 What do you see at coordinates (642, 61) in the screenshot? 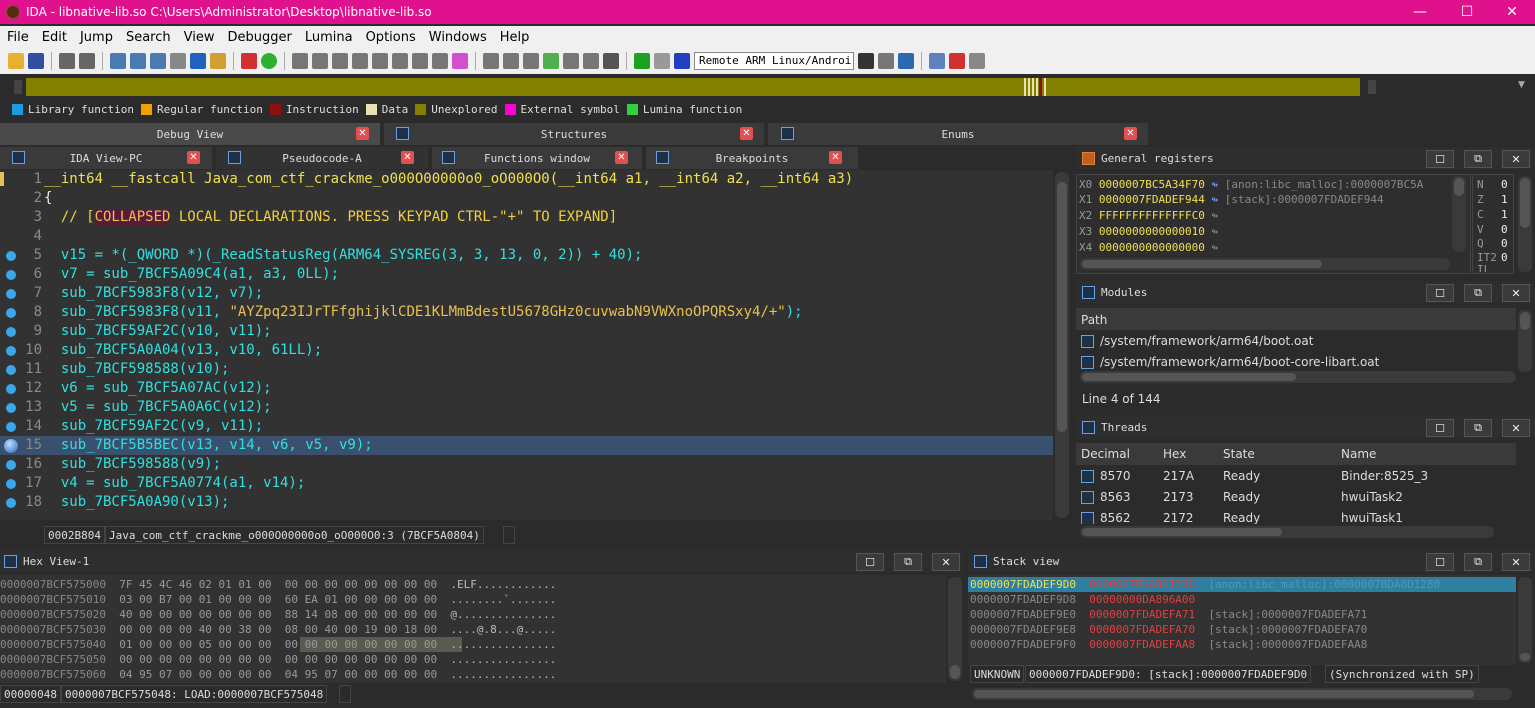
I see `start-debug-icon` at bounding box center [642, 61].